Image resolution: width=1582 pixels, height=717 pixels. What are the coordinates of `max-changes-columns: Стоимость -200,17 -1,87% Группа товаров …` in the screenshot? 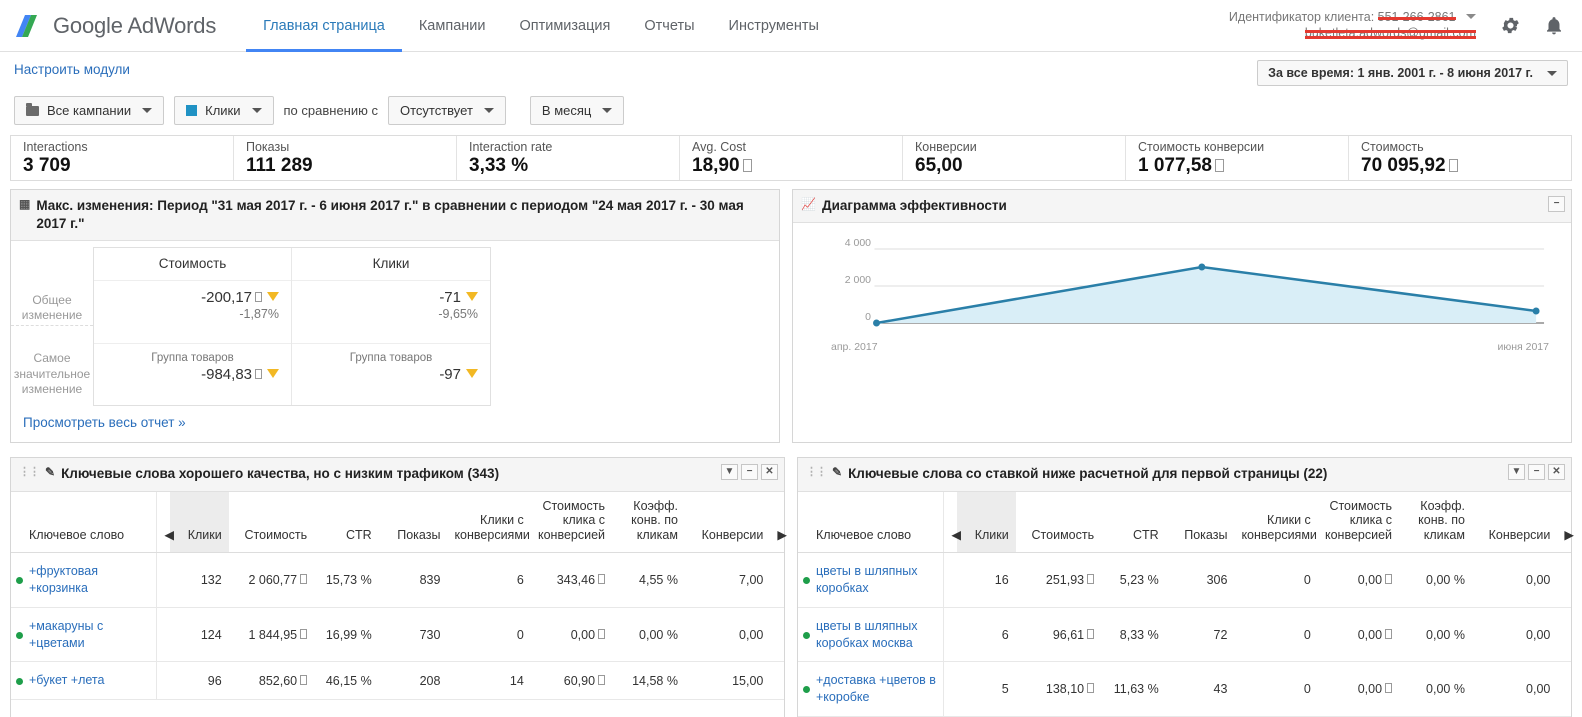 It's located at (292, 327).